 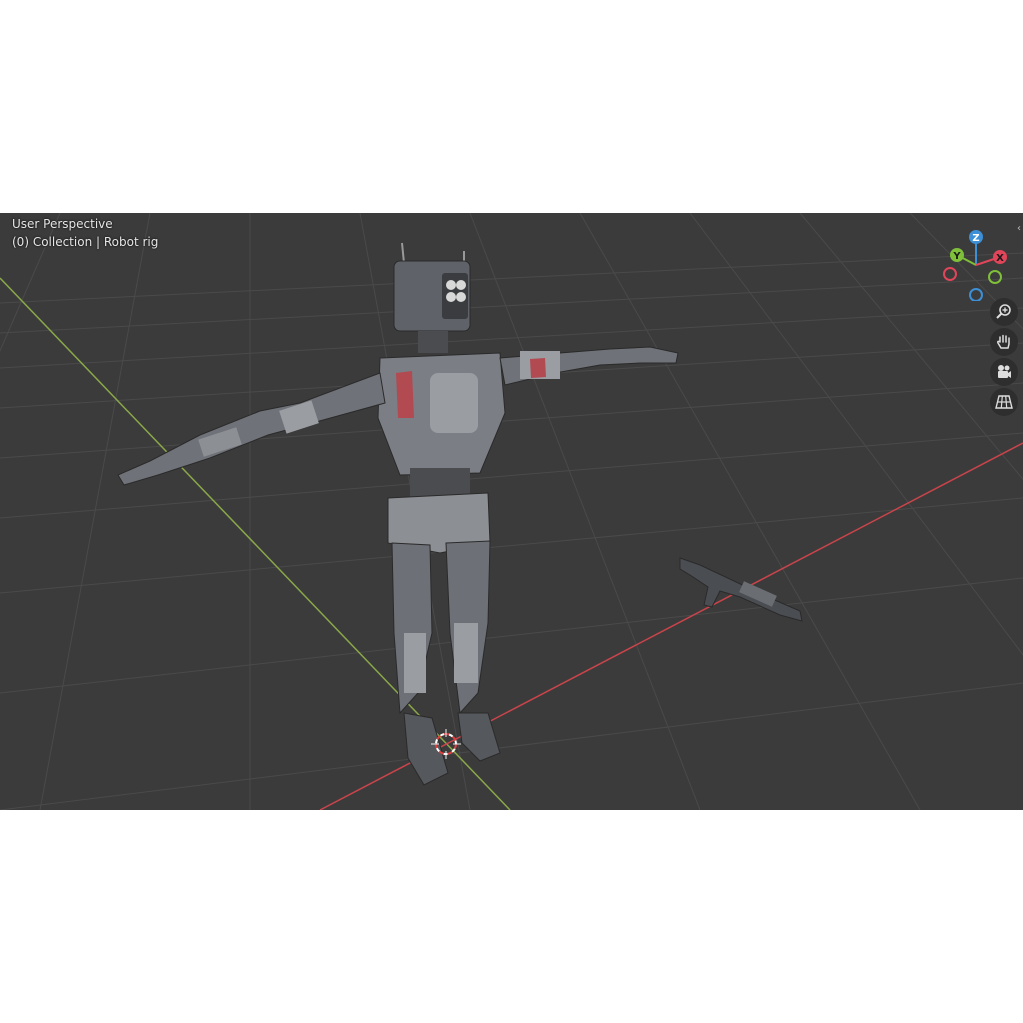 I want to click on gizmo-x-label: X, so click(x=1000, y=258).